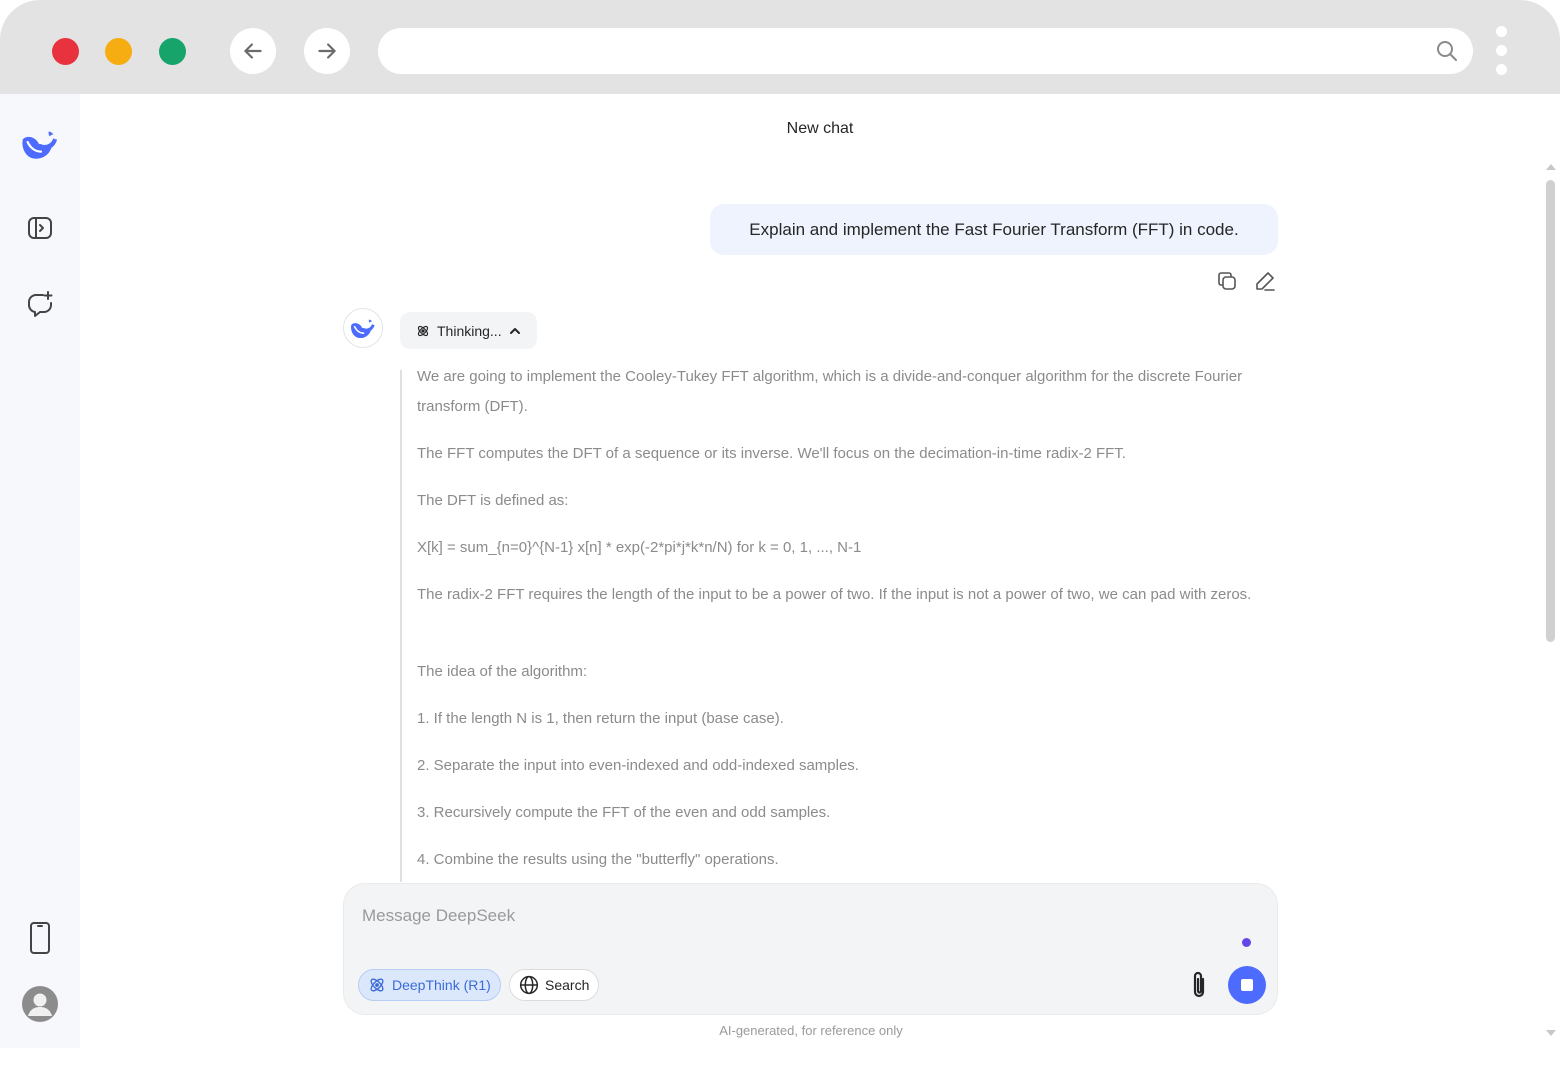 This screenshot has height=1080, width=1560. What do you see at coordinates (1551, 1033) in the screenshot?
I see `scroll-down-arrow` at bounding box center [1551, 1033].